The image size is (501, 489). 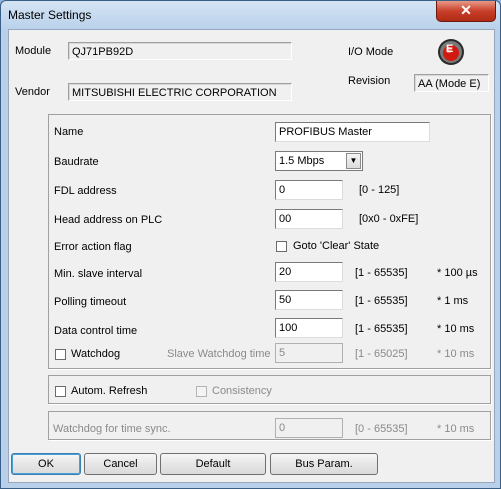 What do you see at coordinates (69, 132) in the screenshot?
I see `name-label: Name` at bounding box center [69, 132].